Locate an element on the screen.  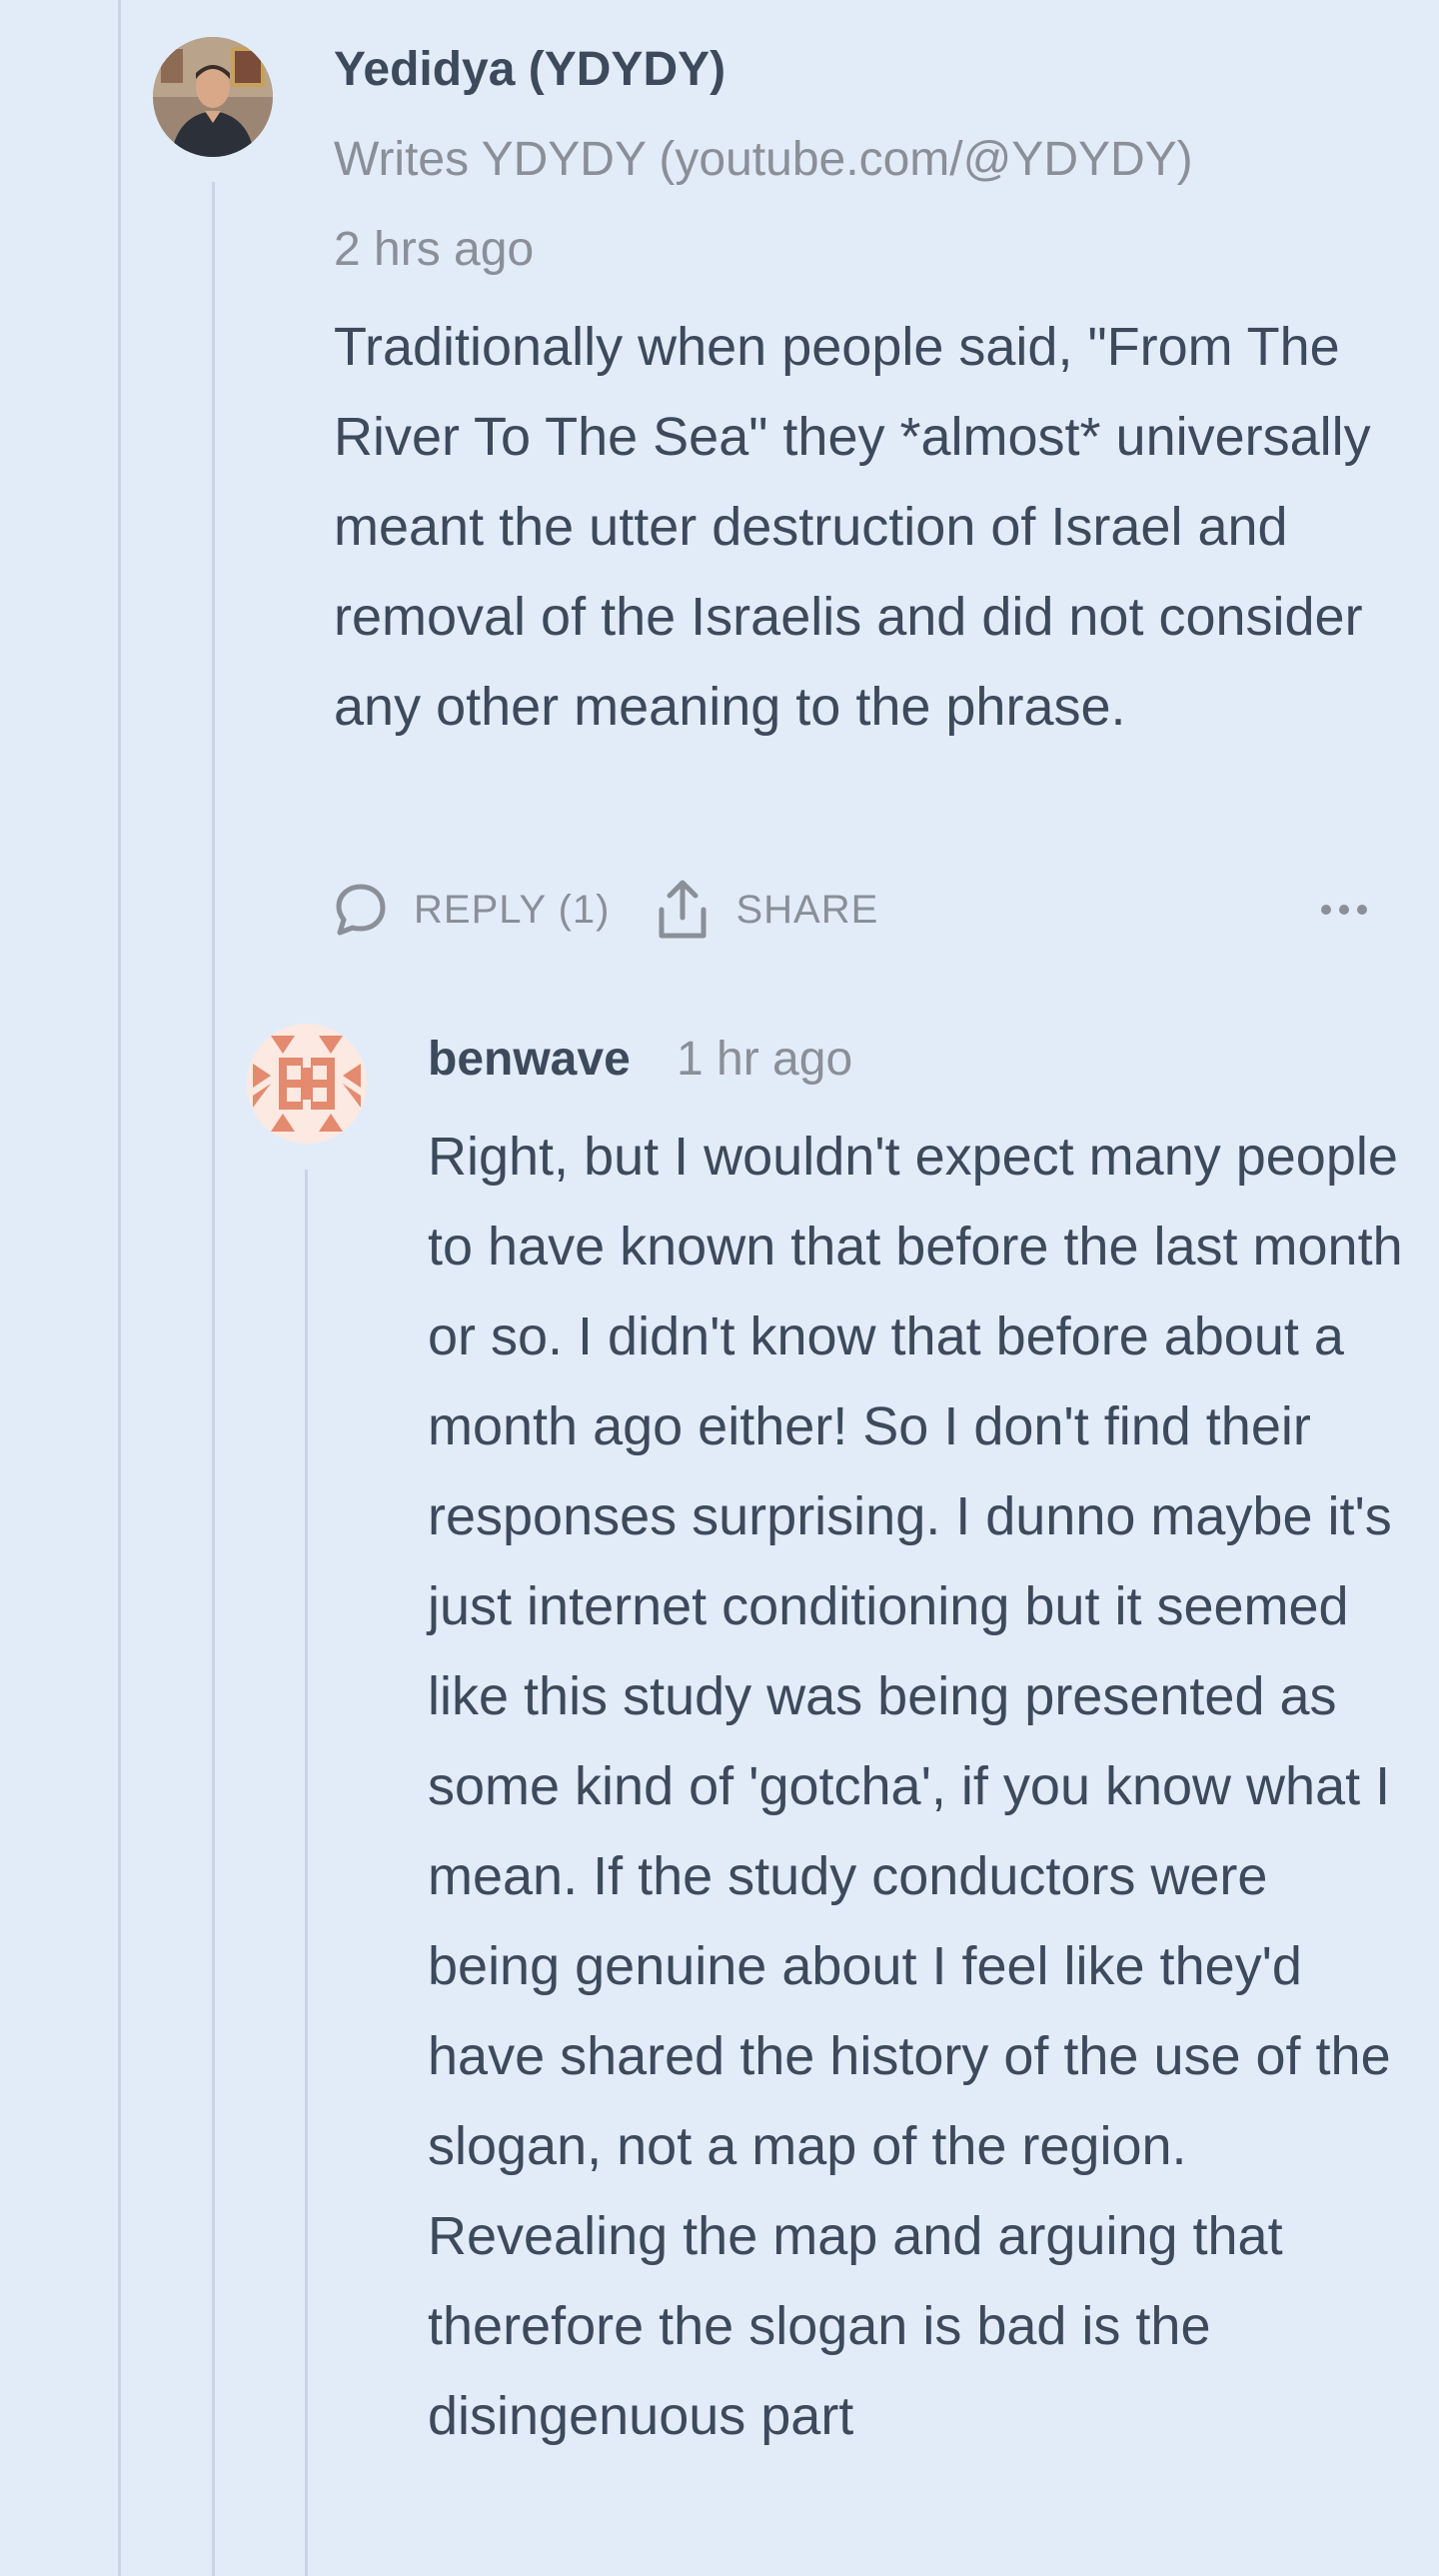
ellipsis-icon is located at coordinates (1326, 910).